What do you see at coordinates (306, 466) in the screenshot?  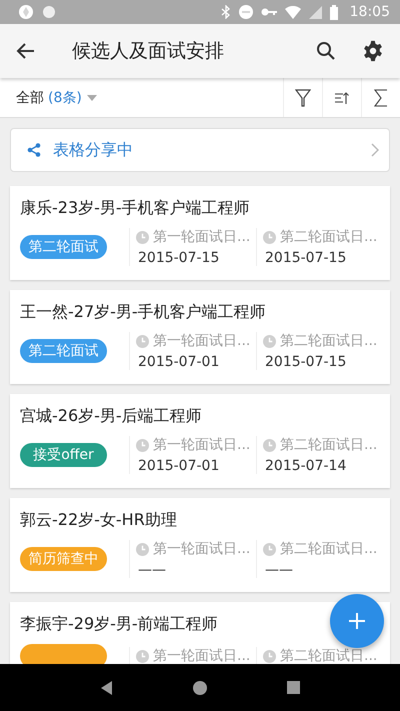 I see `field-value: 2015-07-14` at bounding box center [306, 466].